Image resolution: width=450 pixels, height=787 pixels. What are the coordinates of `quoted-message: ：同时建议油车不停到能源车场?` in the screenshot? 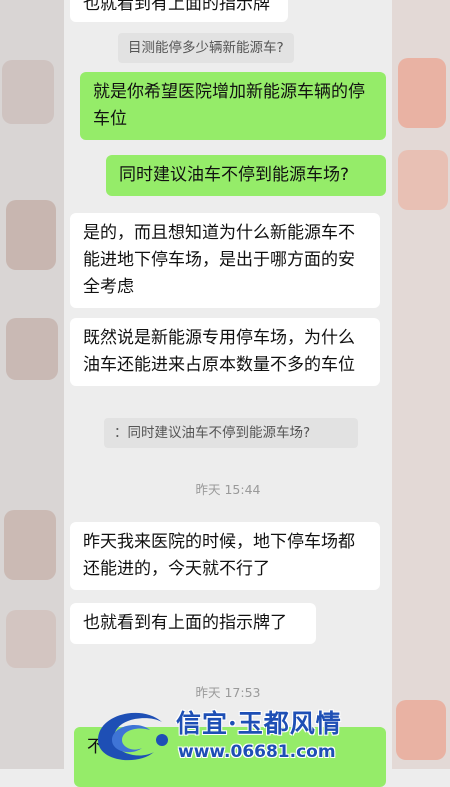 It's located at (231, 433).